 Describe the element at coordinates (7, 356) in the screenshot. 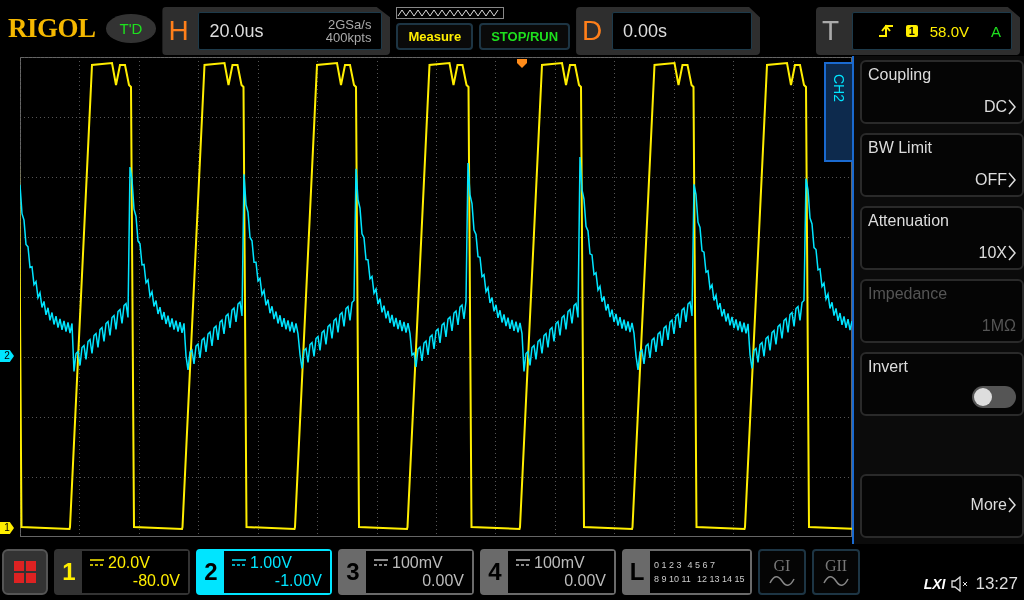

I see `channel-marker: 2` at that location.